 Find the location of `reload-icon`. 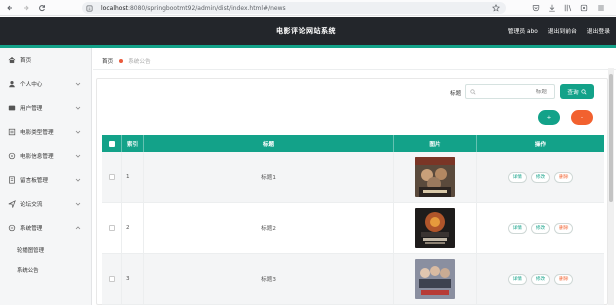

reload-icon is located at coordinates (42, 8).